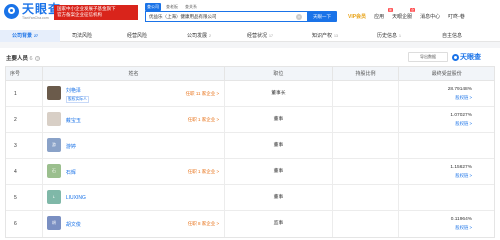 The image size is (500, 240). I want to click on tab-label: 公司背景, so click(22, 36).